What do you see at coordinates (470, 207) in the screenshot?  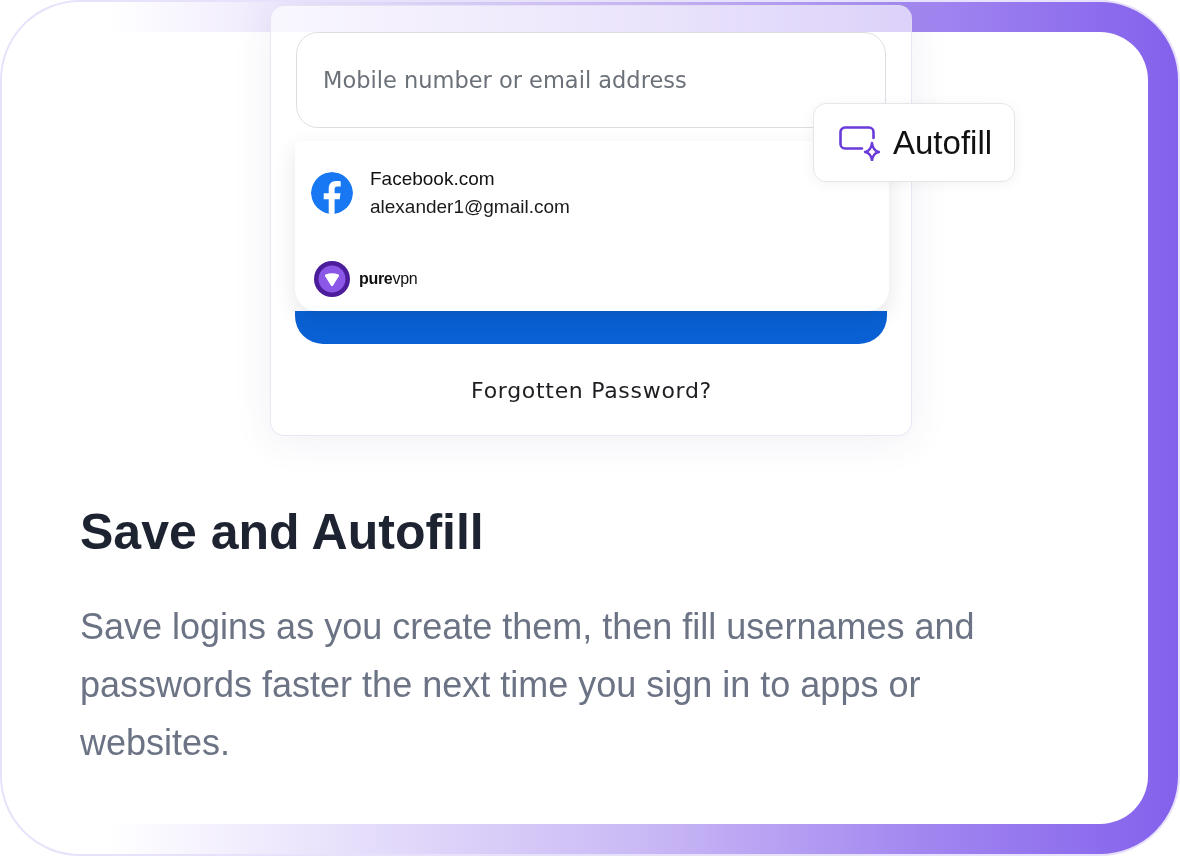 I see `account-email: alexander1@gmail.com` at bounding box center [470, 207].